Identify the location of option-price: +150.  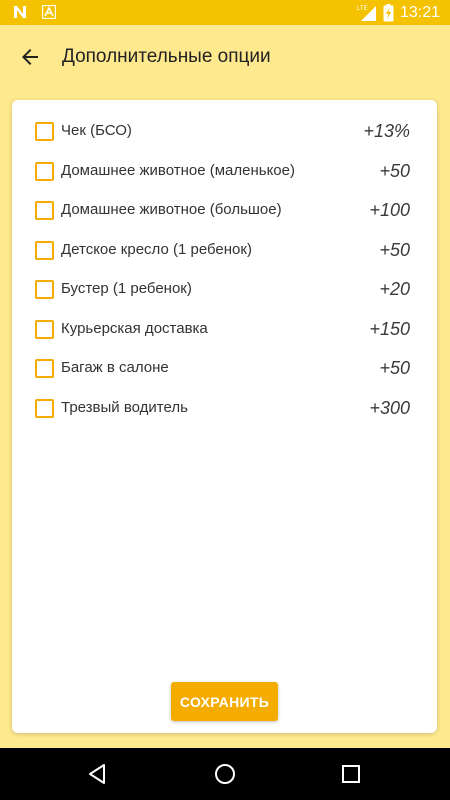
(389, 328).